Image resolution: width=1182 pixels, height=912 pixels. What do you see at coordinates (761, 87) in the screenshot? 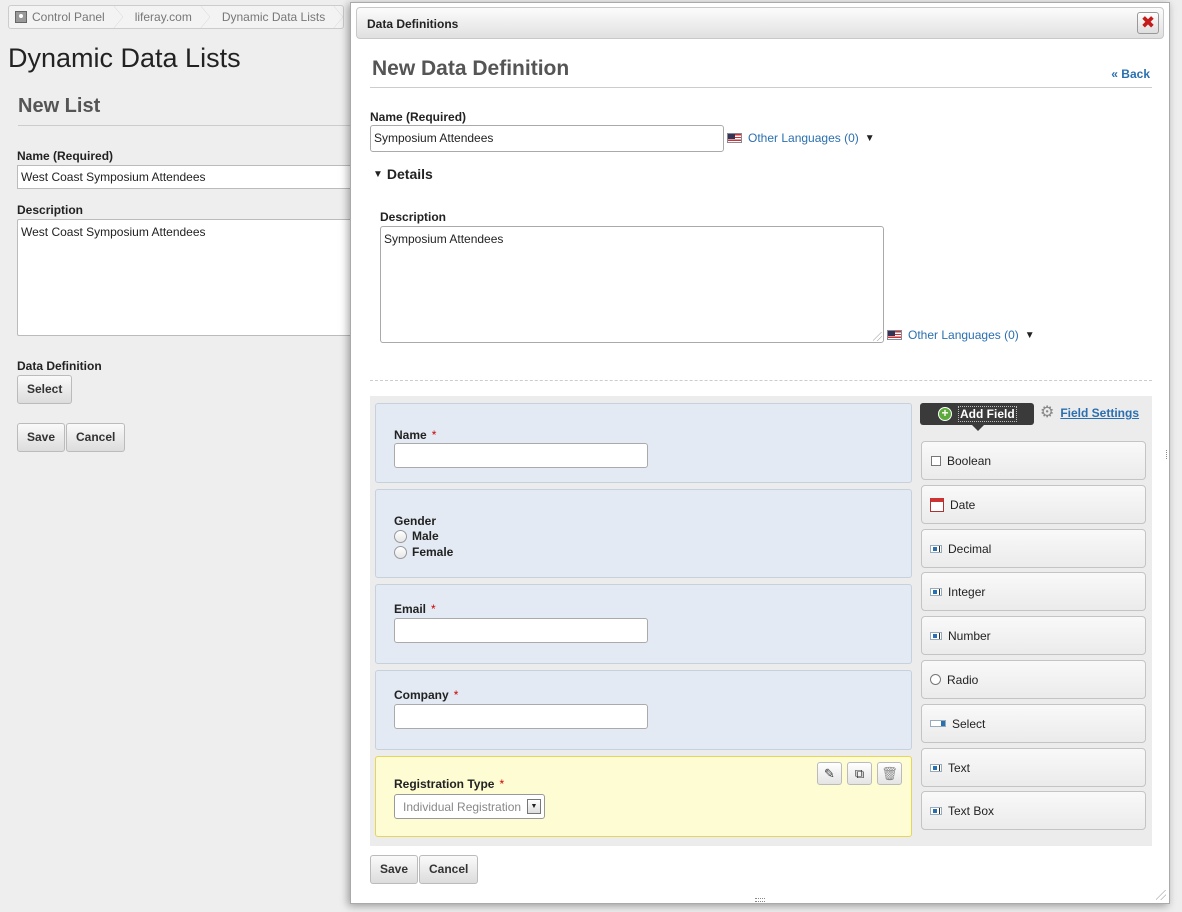
I see `heading-divider` at bounding box center [761, 87].